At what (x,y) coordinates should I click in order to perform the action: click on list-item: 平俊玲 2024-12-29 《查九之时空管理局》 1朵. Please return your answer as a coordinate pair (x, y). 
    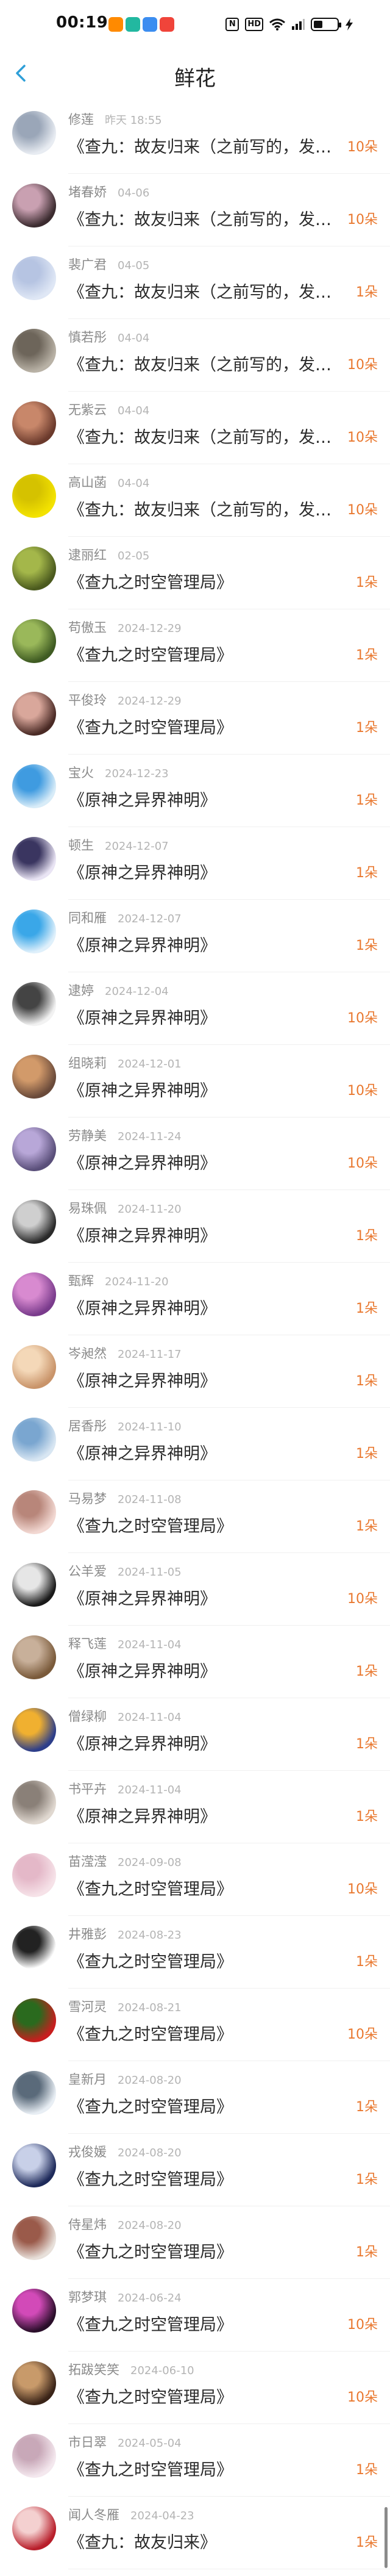
    Looking at the image, I should click on (195, 719).